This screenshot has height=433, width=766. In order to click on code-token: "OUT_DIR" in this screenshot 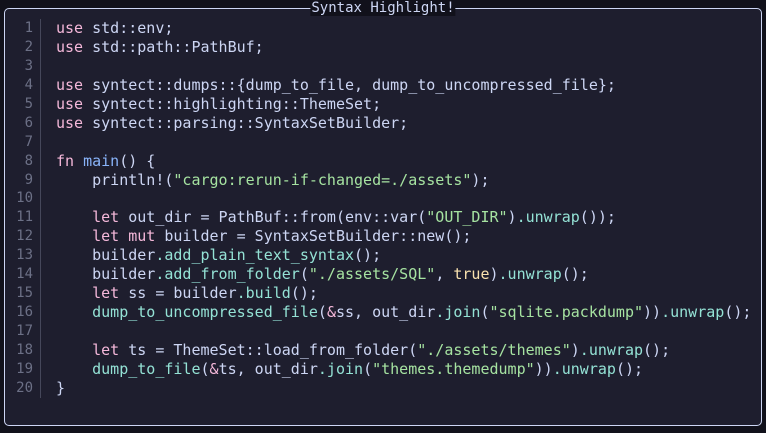, I will do `click(467, 217)`.